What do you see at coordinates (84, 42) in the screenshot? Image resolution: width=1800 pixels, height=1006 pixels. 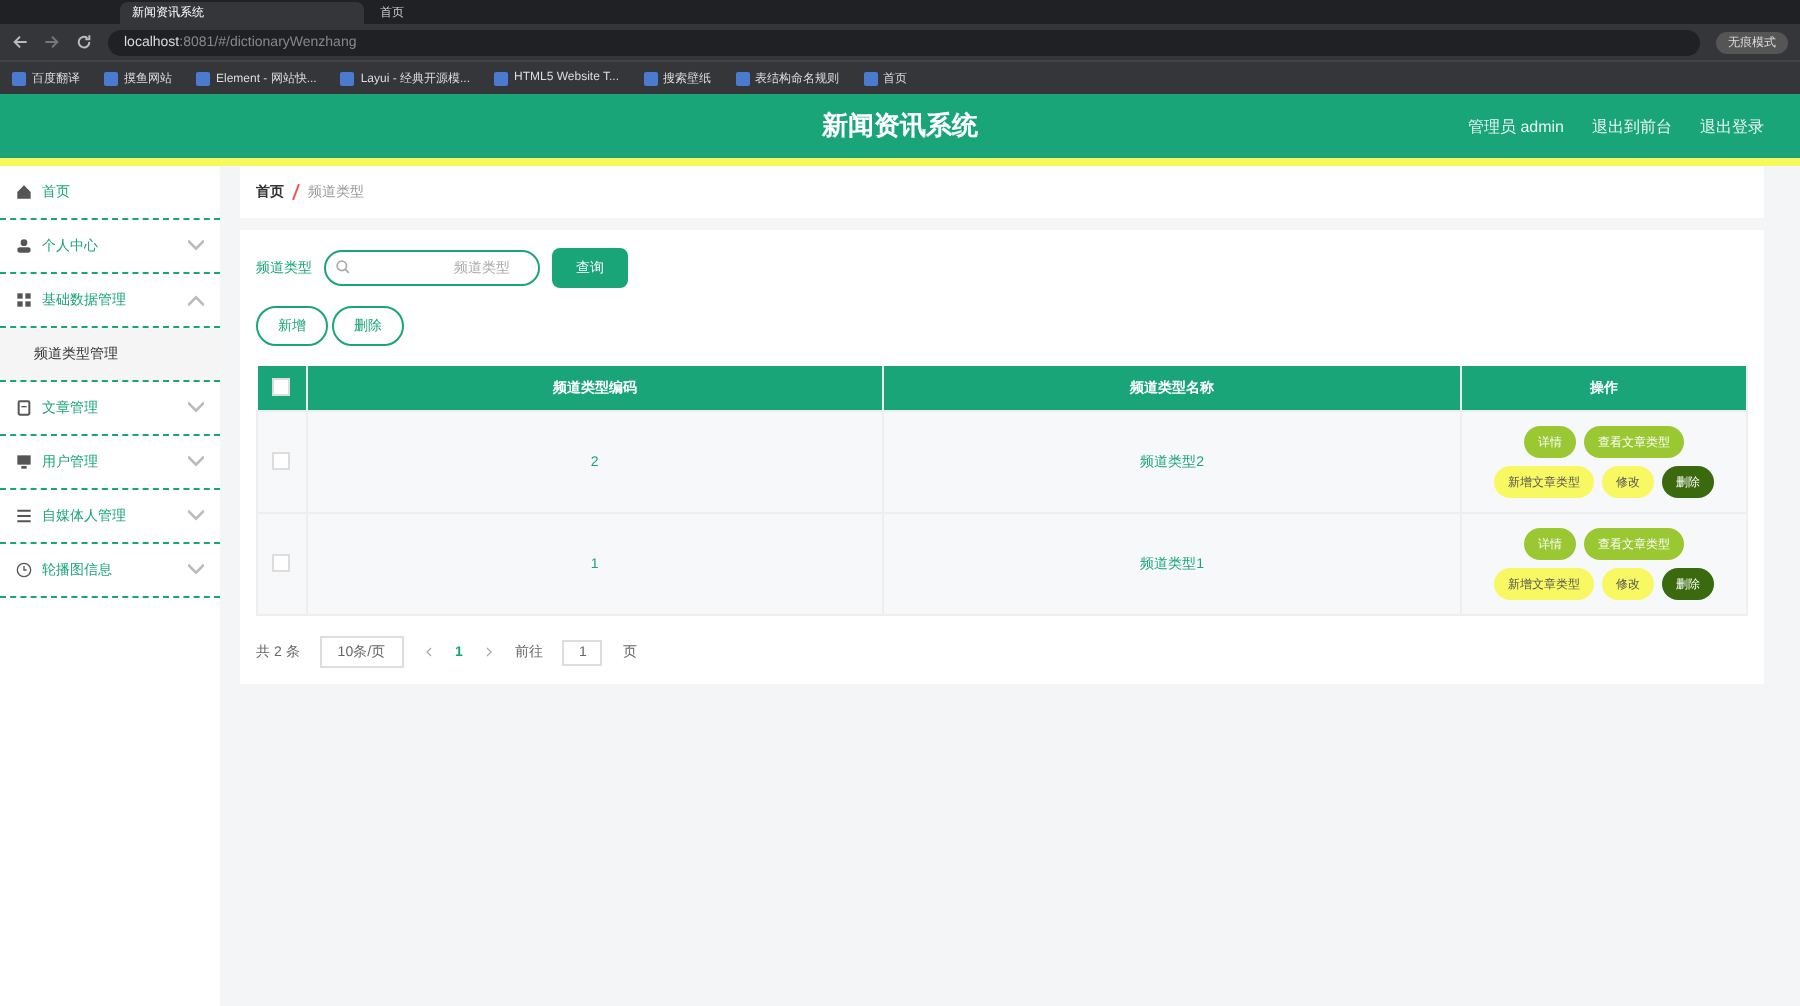 I see `reload-icon` at bounding box center [84, 42].